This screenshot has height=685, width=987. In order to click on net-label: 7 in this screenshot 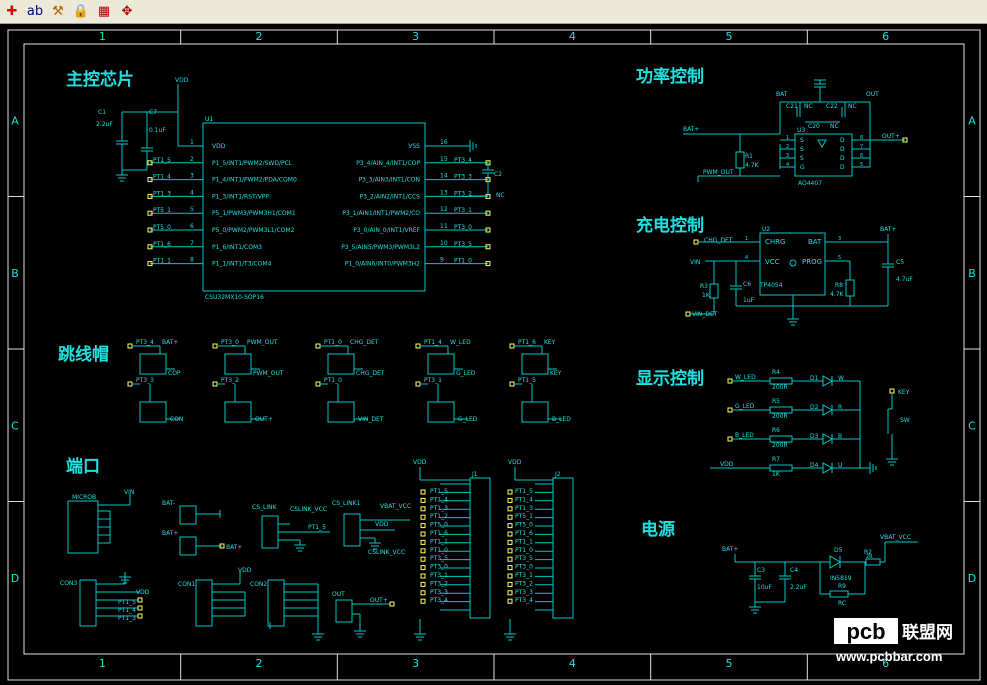, I will do `click(861, 147)`.